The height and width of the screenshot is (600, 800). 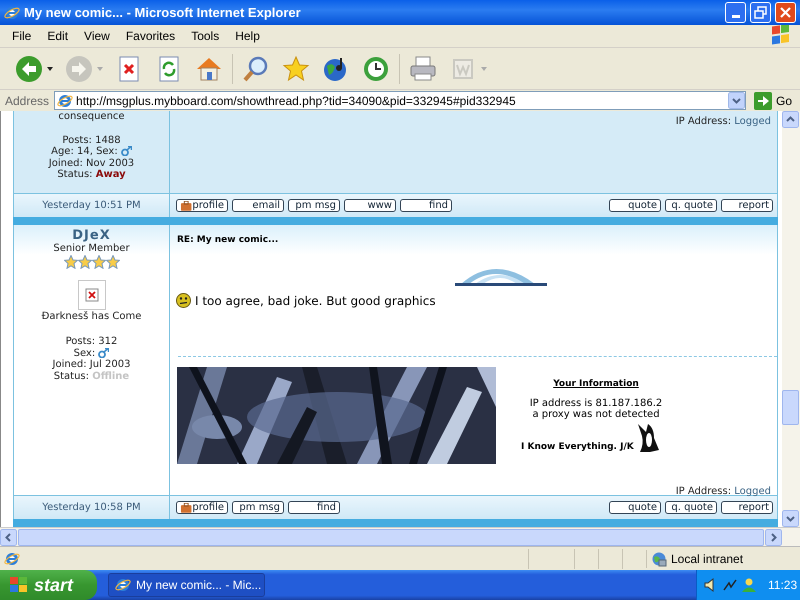 I want to click on security-zone-label: Local intranet, so click(x=707, y=559).